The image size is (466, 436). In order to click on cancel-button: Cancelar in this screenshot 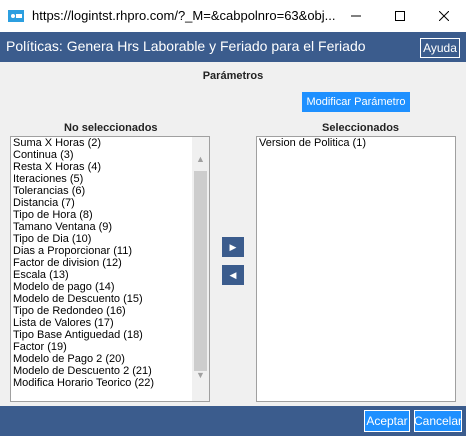, I will do `click(438, 421)`.